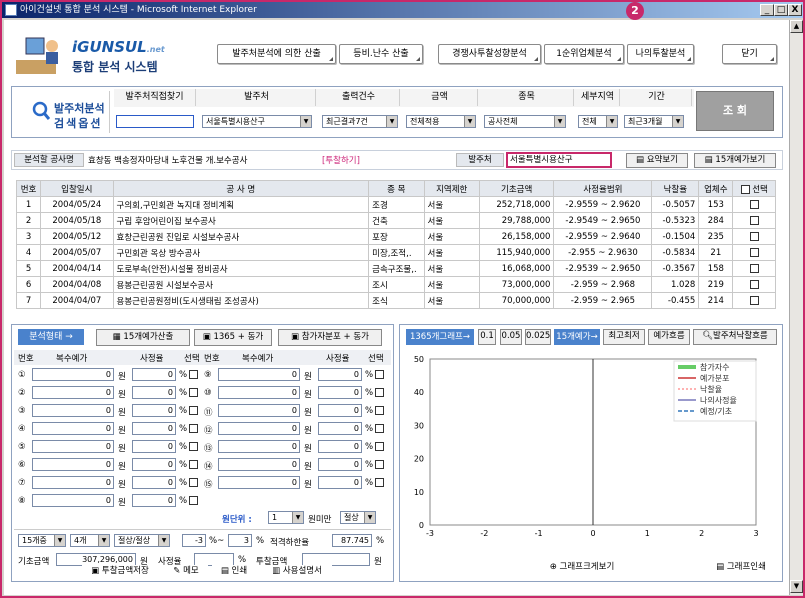 Image resolution: width=805 pixels, height=598 pixels. What do you see at coordinates (669, 337) in the screenshot?
I see `tab-price-flow: 예가흐름` at bounding box center [669, 337].